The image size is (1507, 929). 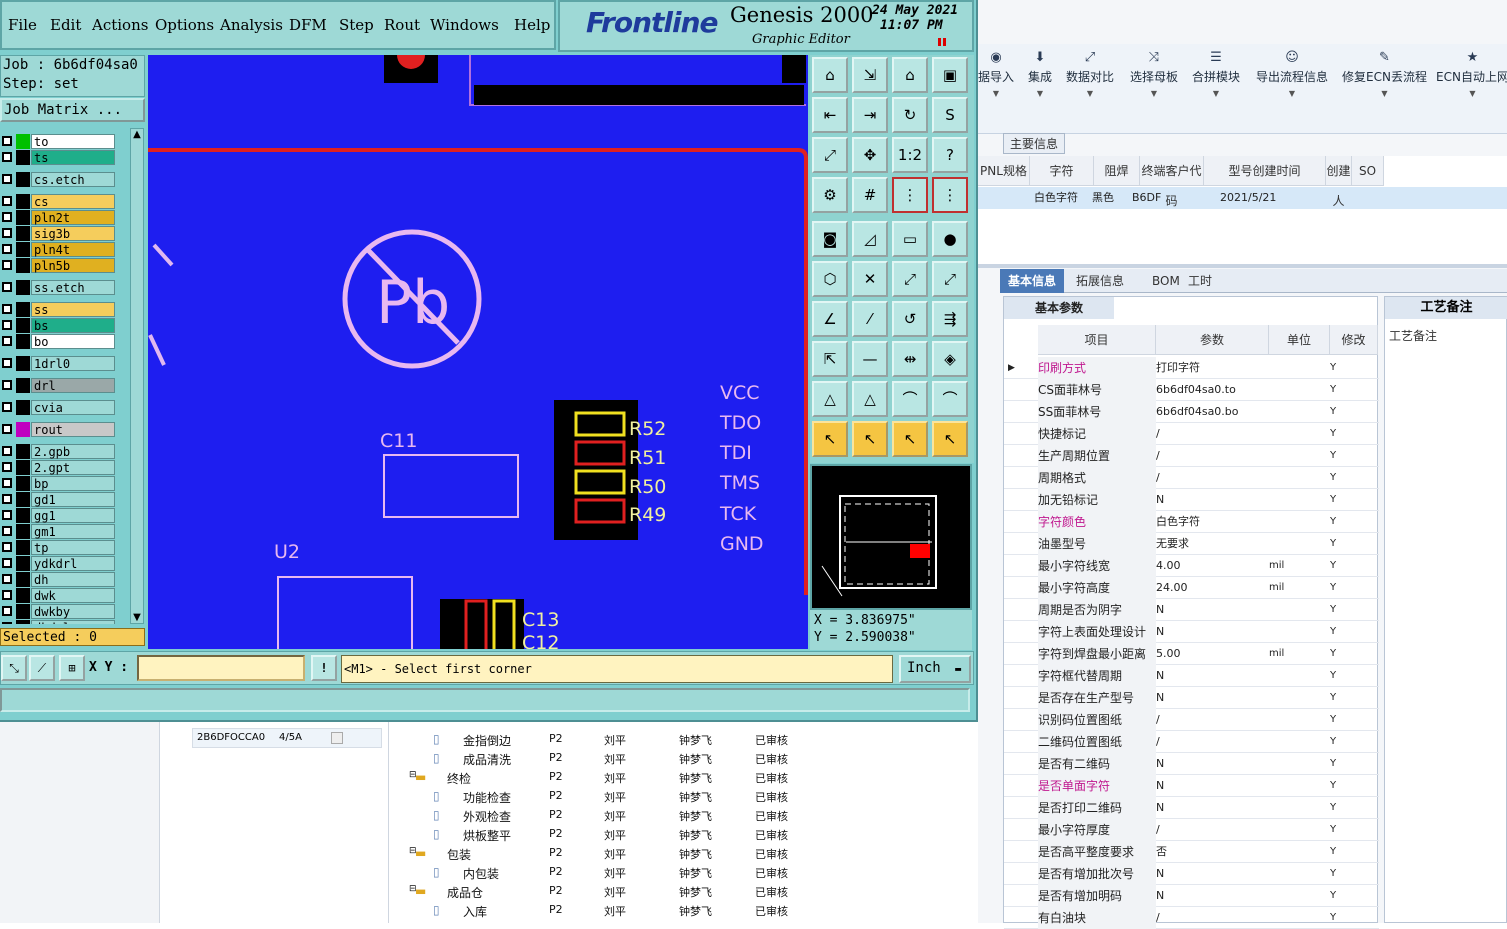 I want to click on param-row: 快捷标记 / Y, so click(x=1191, y=434).